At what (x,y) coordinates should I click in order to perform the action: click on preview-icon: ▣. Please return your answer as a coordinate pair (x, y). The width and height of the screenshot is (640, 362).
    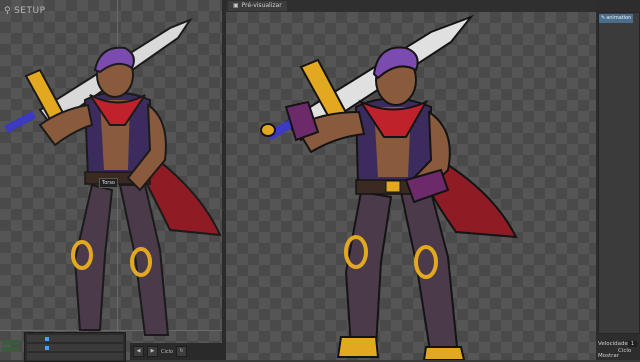
    Looking at the image, I should click on (236, 5).